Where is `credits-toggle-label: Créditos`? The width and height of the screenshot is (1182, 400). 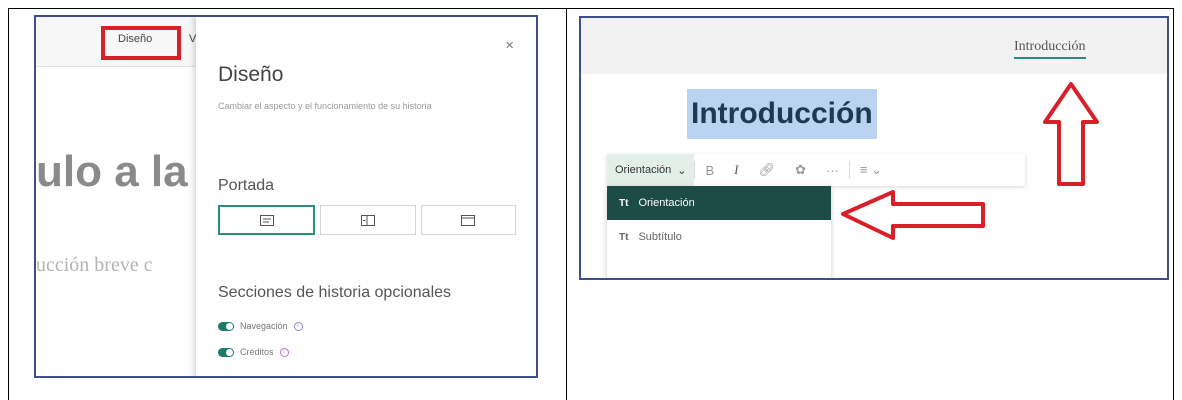
credits-toggle-label: Créditos is located at coordinates (257, 352).